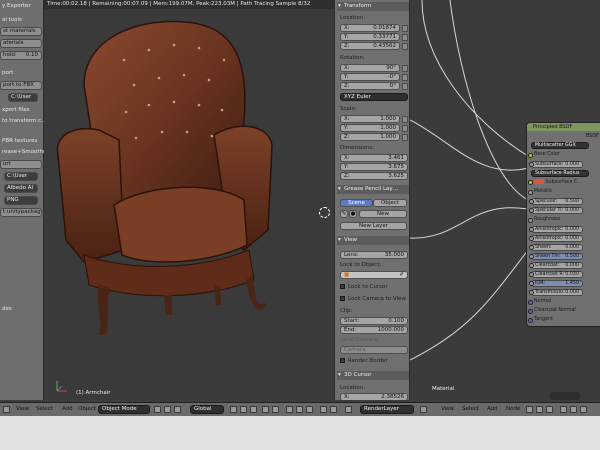  I want to click on datablock-icon: ●, so click(353, 214).